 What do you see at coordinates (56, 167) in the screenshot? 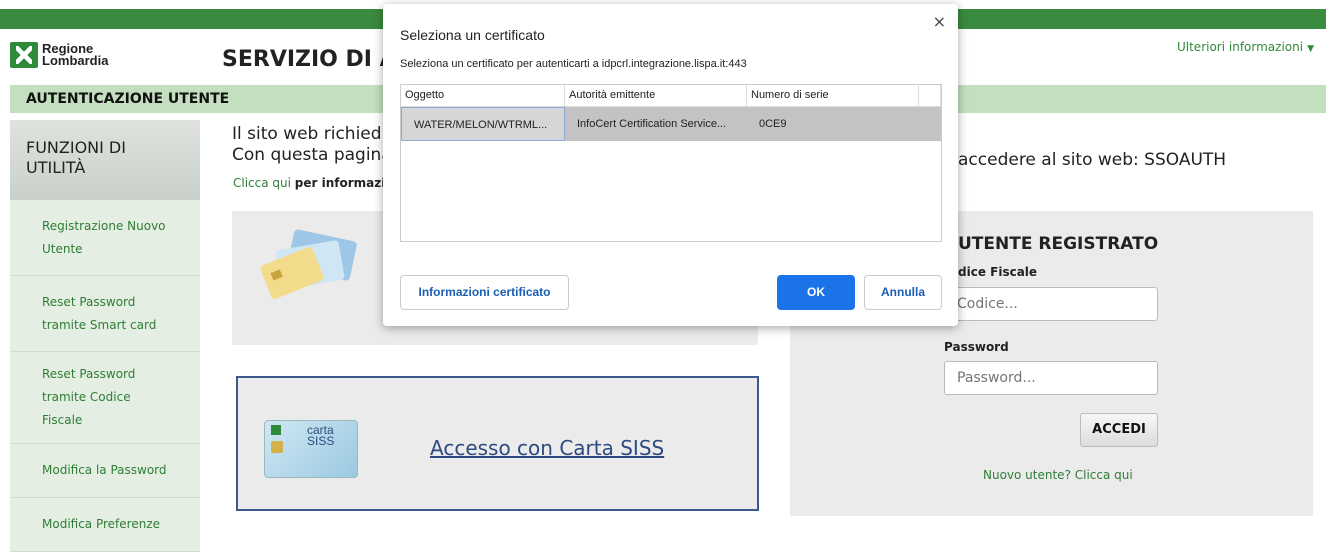
I see `sidebar-heading-line2: UTILITÀ` at bounding box center [56, 167].